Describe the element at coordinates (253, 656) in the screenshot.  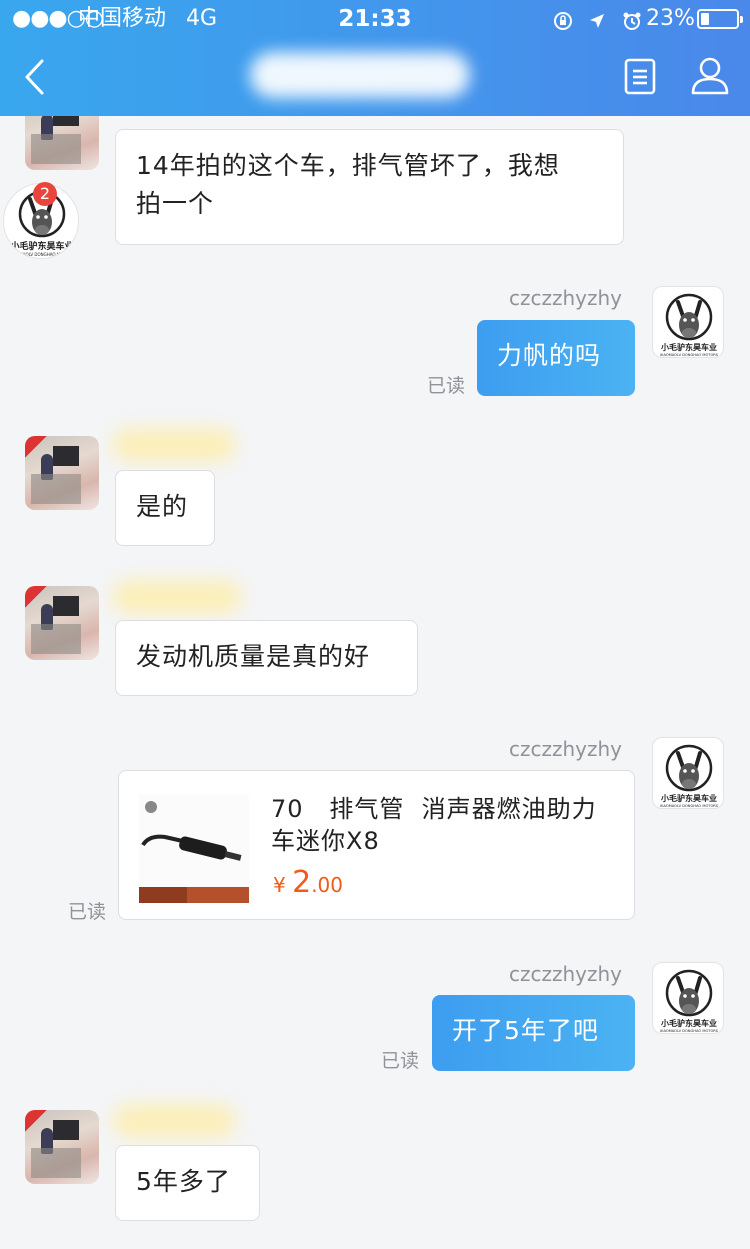
I see `message-text: 发动机质量是真的好` at that location.